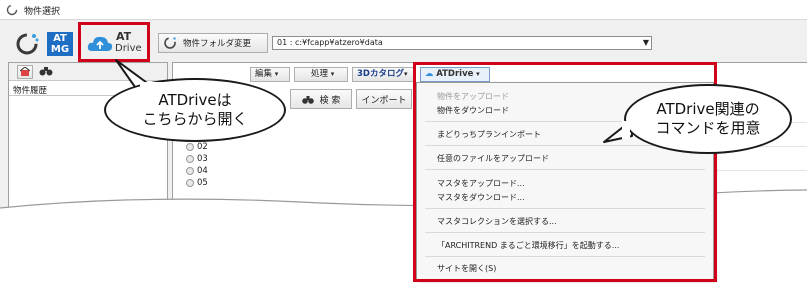 This screenshot has height=283, width=807. I want to click on menu-edit: 編集 ▾, so click(270, 74).